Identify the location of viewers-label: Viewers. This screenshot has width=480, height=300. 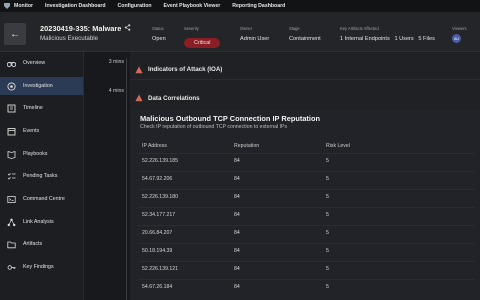
(459, 28).